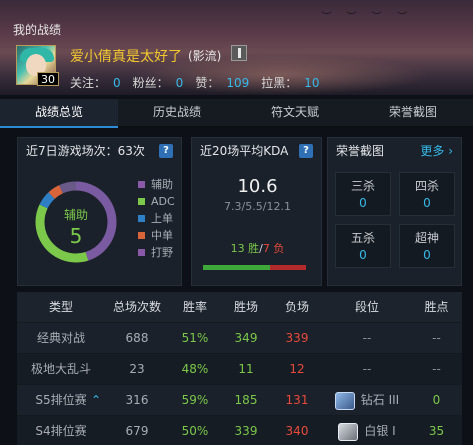 The image size is (473, 445). I want to click on recent-games-title-text: 近7日游戏场次：63次, so click(85, 151).